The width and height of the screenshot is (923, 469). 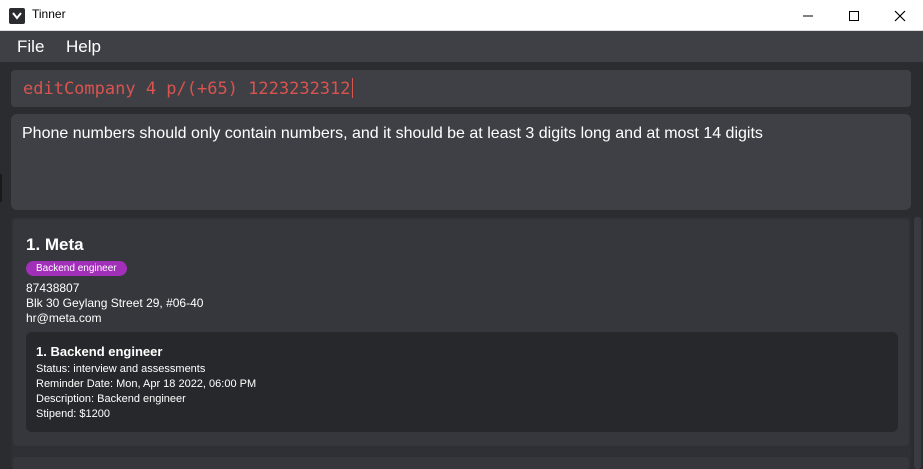 I want to click on close-icon, so click(x=900, y=16).